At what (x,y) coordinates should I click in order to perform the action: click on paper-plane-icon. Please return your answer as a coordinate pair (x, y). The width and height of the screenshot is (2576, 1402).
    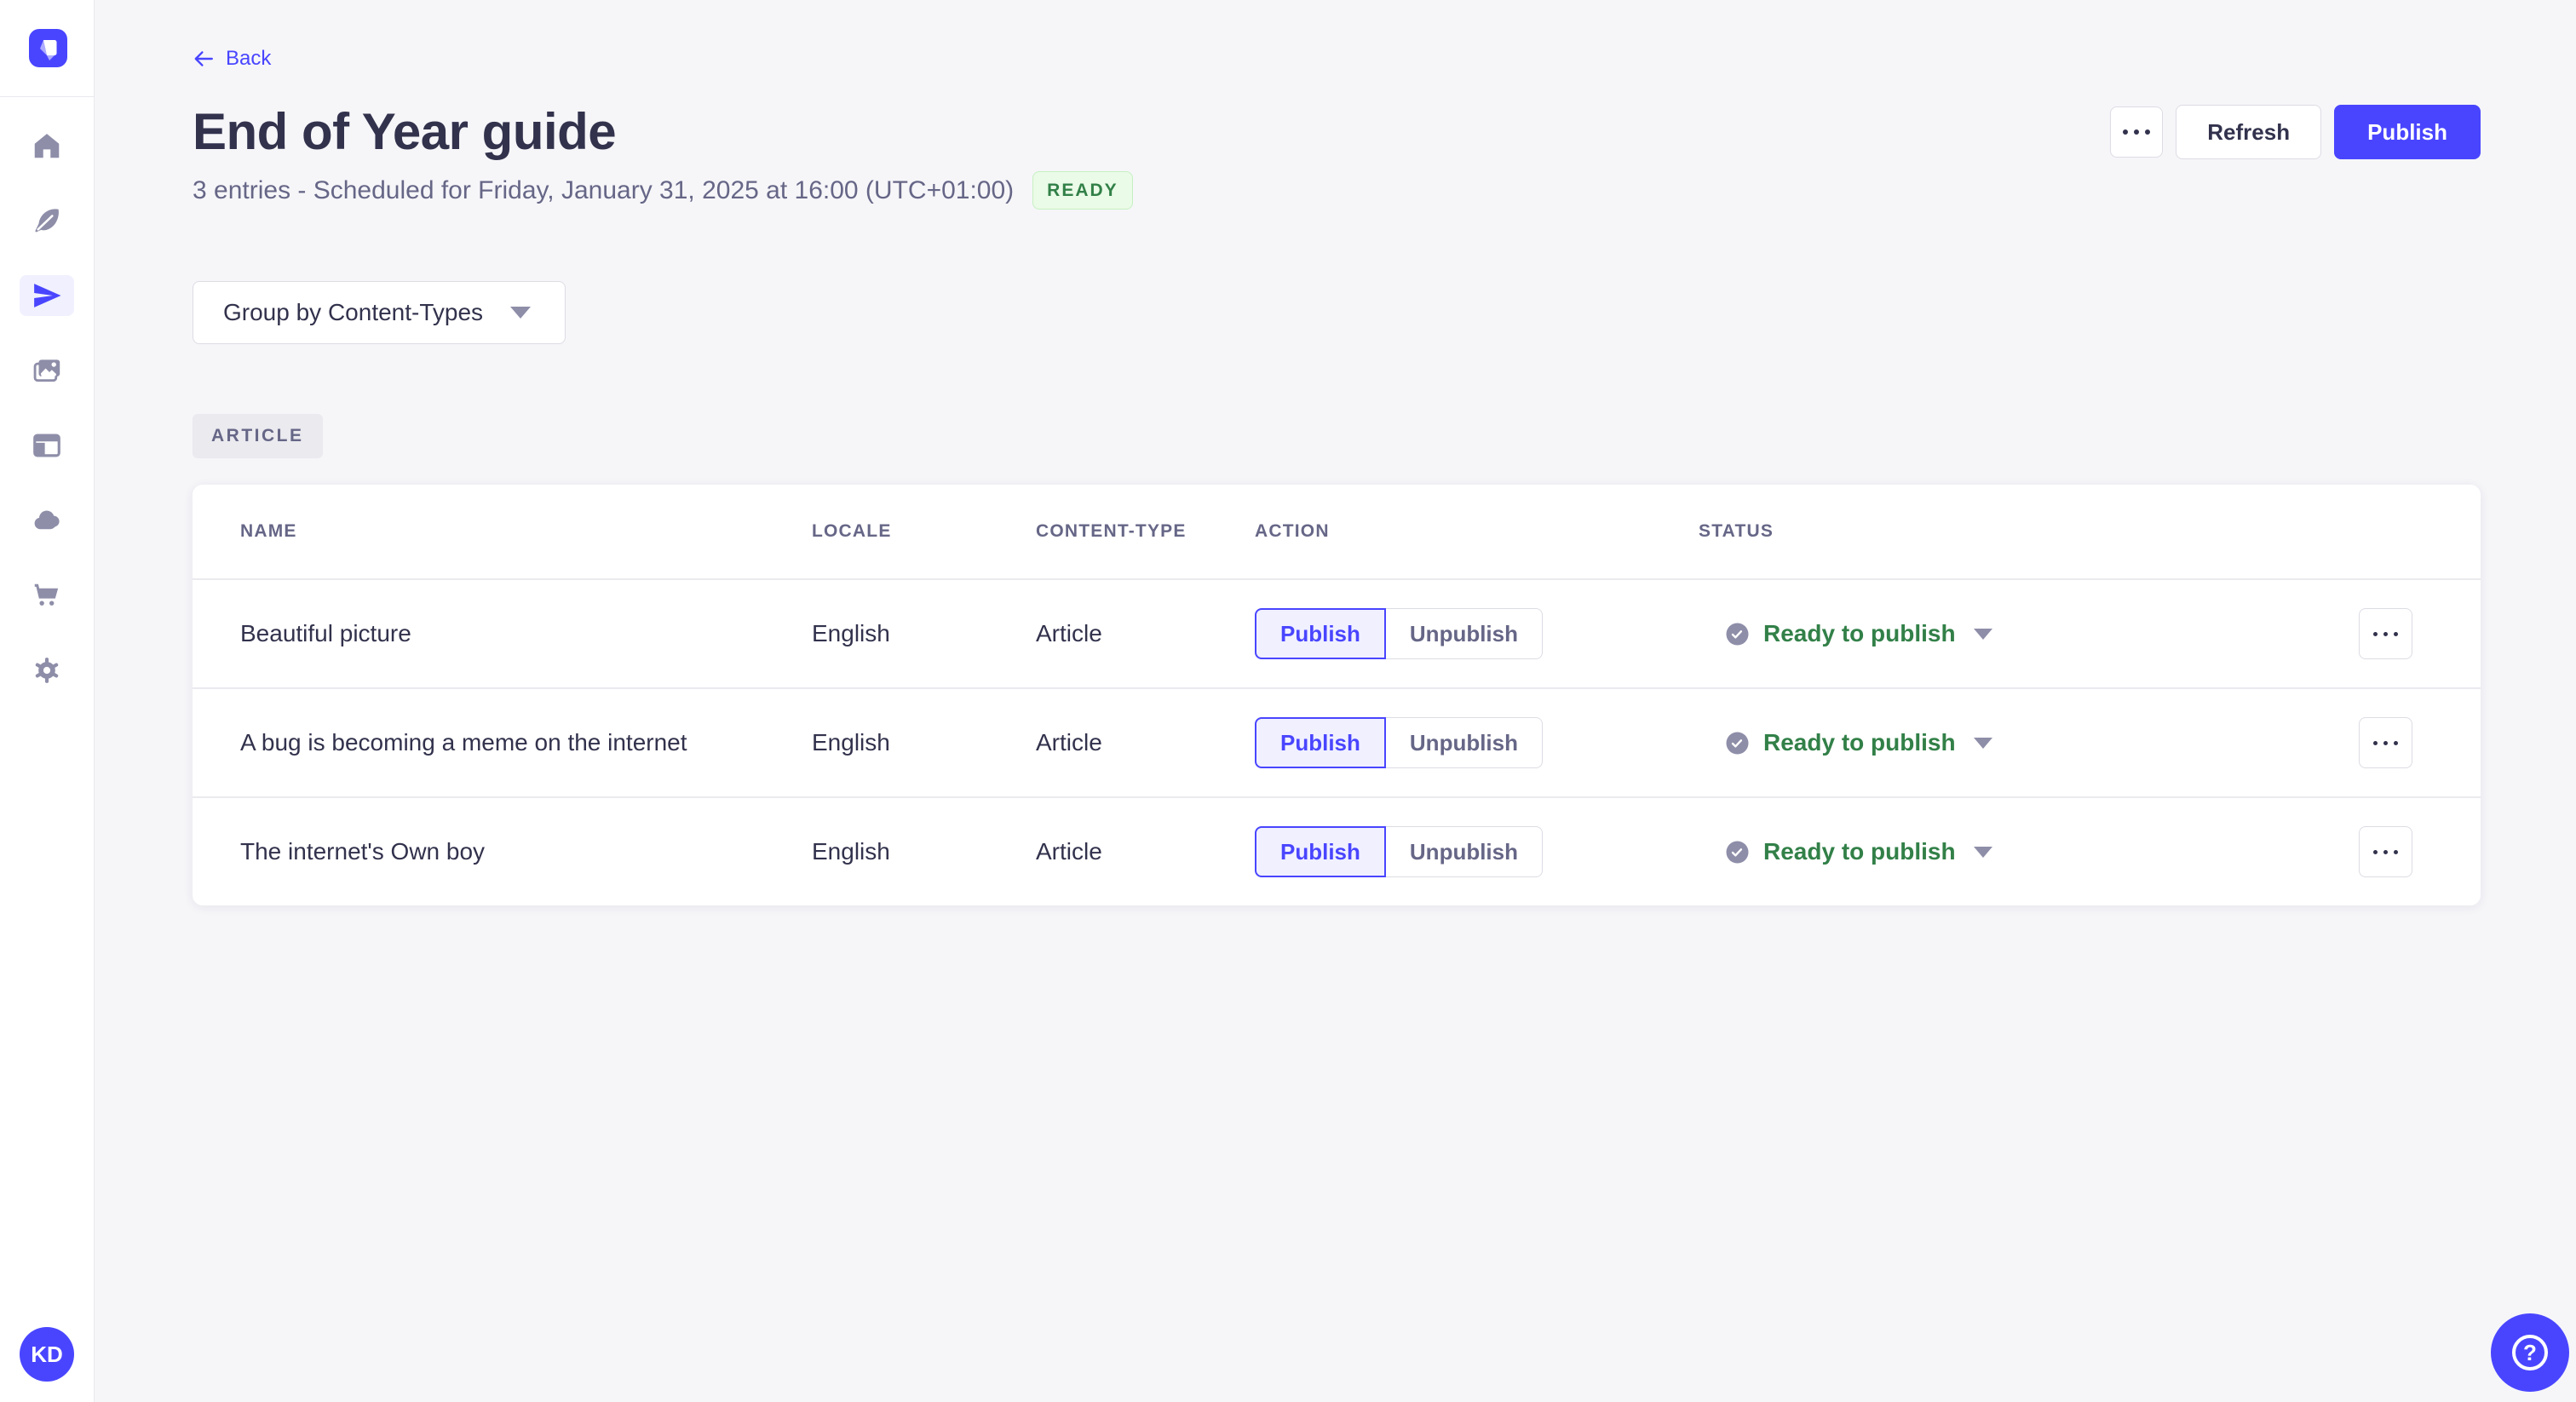
    Looking at the image, I should click on (47, 295).